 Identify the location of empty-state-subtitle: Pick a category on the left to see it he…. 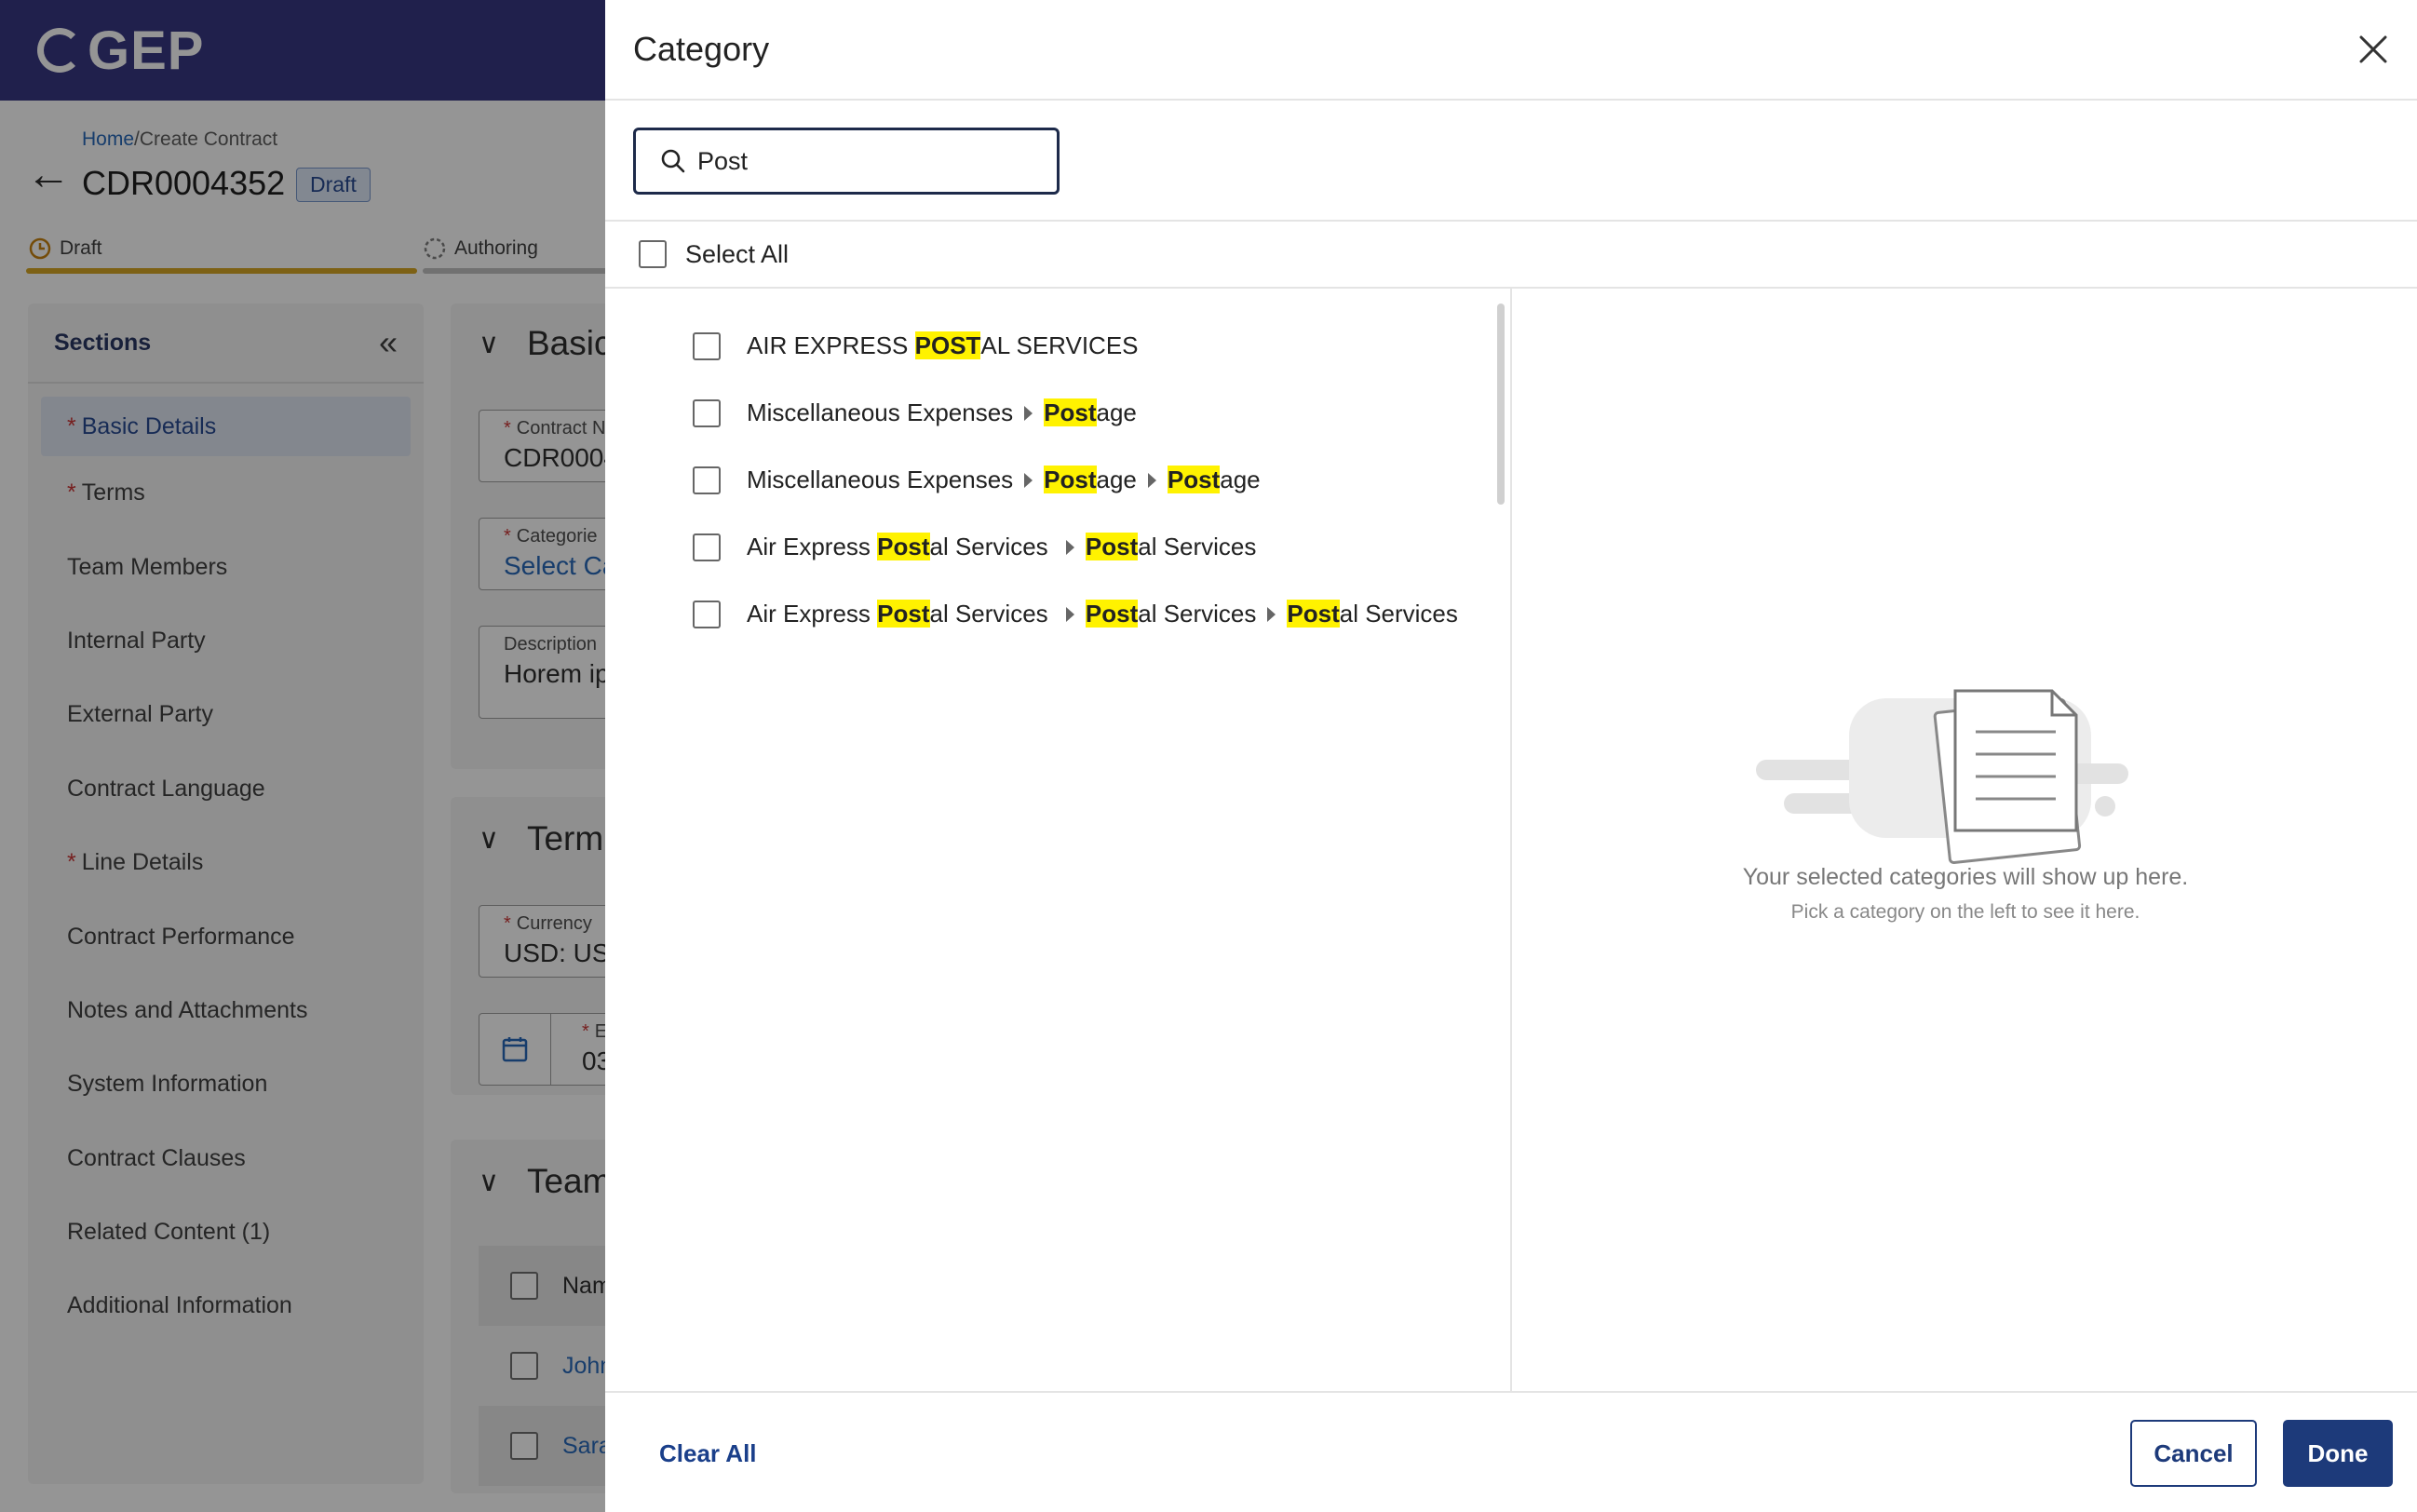
(1965, 912).